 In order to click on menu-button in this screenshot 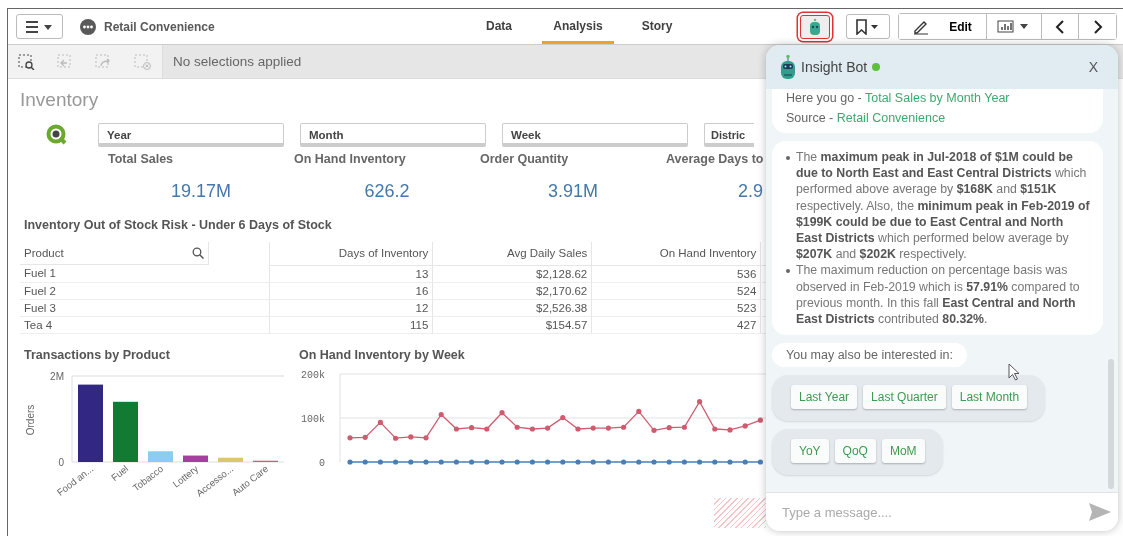, I will do `click(39, 26)`.